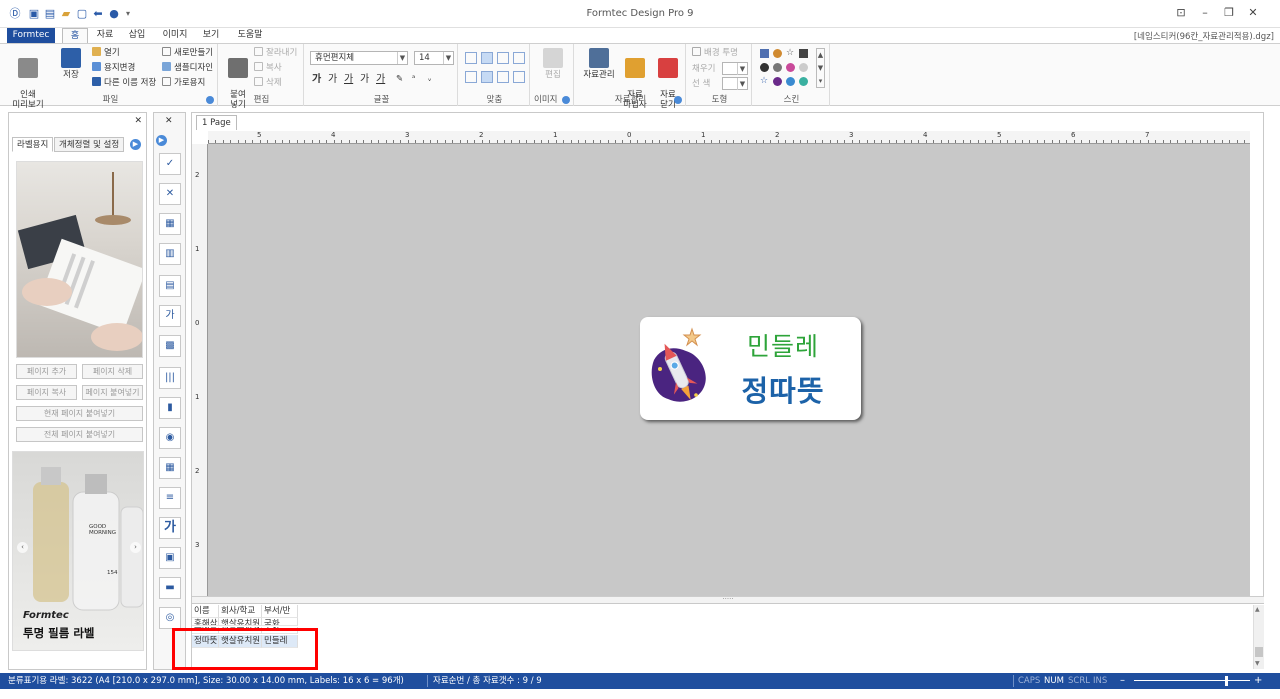 The height and width of the screenshot is (699, 1280). Describe the element at coordinates (170, 498) in the screenshot. I see `list-tool-icon: ≡` at that location.